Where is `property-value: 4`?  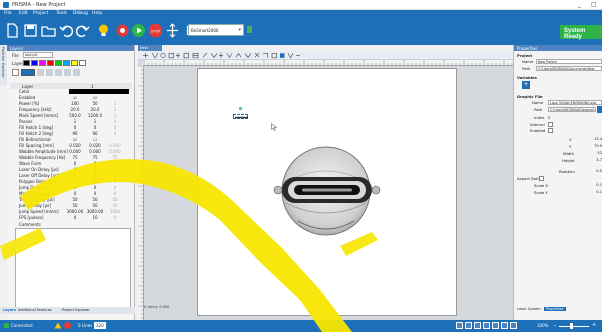
property-value: 4 is located at coordinates (115, 121).